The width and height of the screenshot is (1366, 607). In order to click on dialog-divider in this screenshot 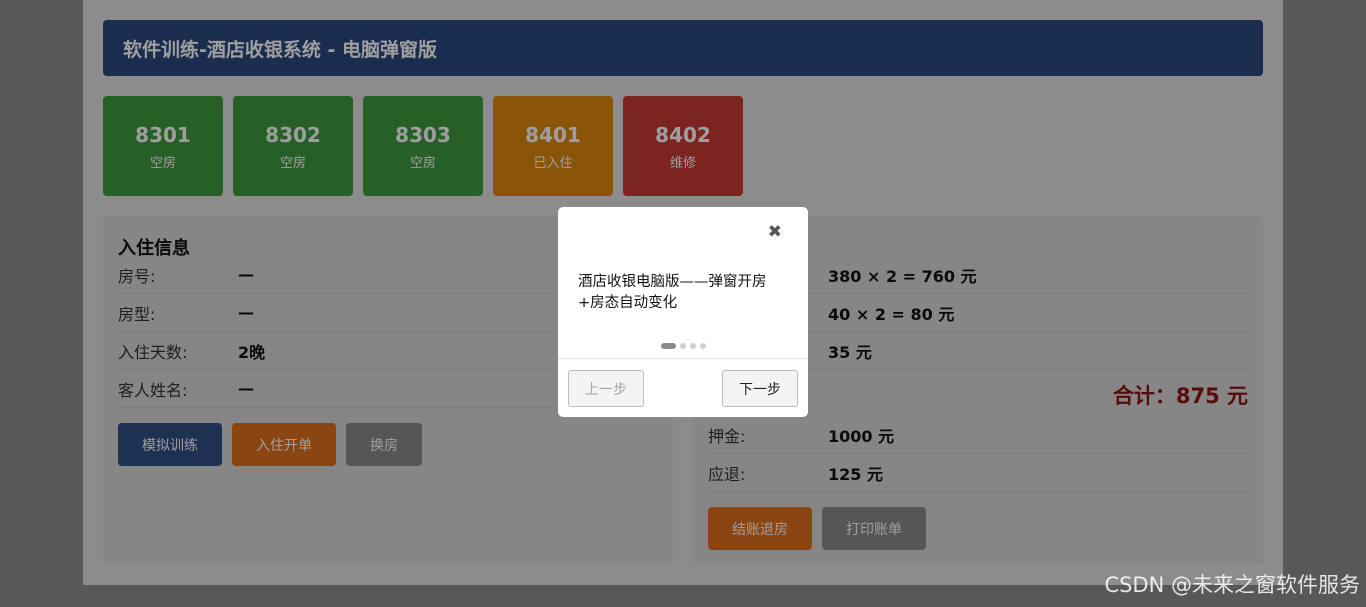, I will do `click(683, 358)`.